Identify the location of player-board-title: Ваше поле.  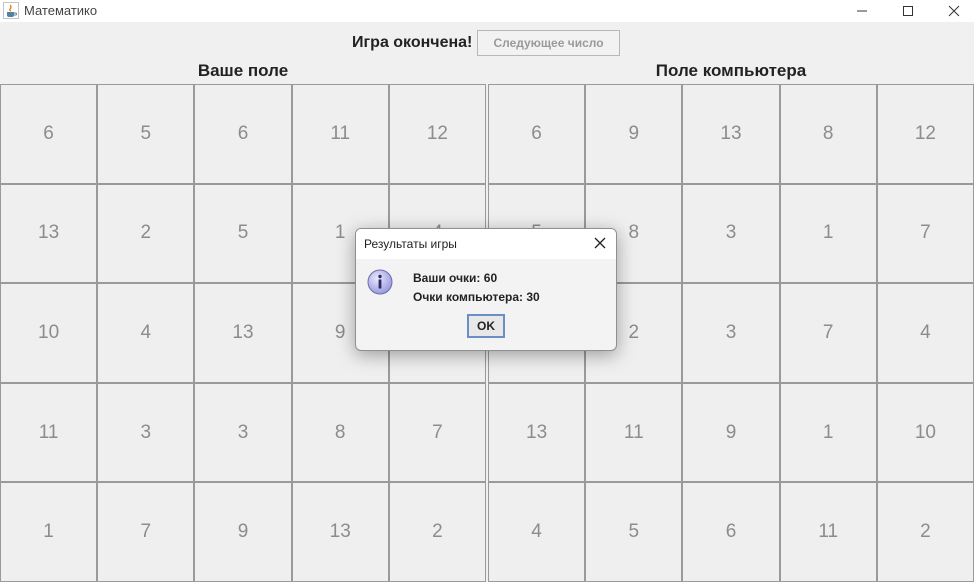
(243, 70).